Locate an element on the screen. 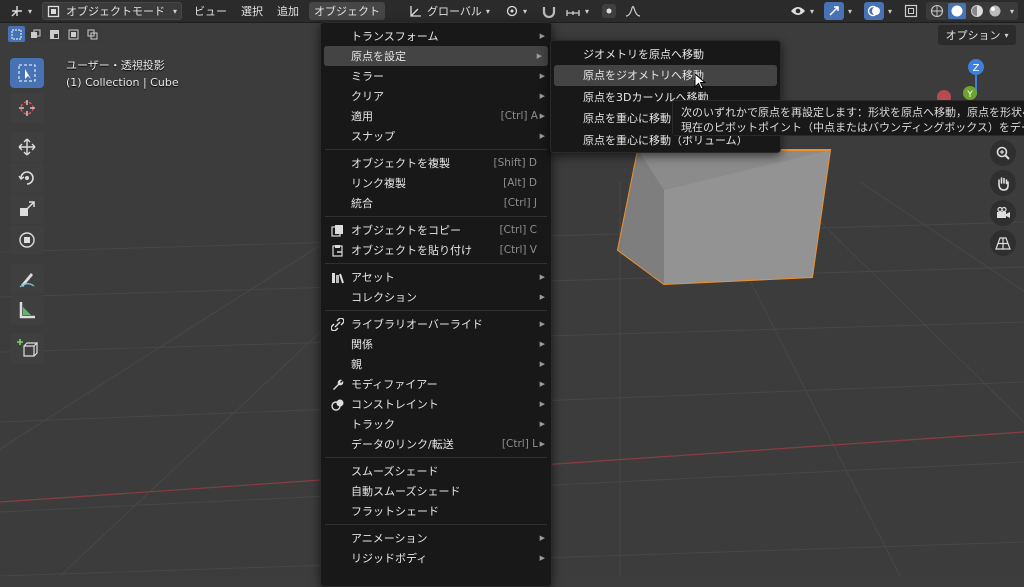  menu-object: オブジェクト is located at coordinates (347, 11).